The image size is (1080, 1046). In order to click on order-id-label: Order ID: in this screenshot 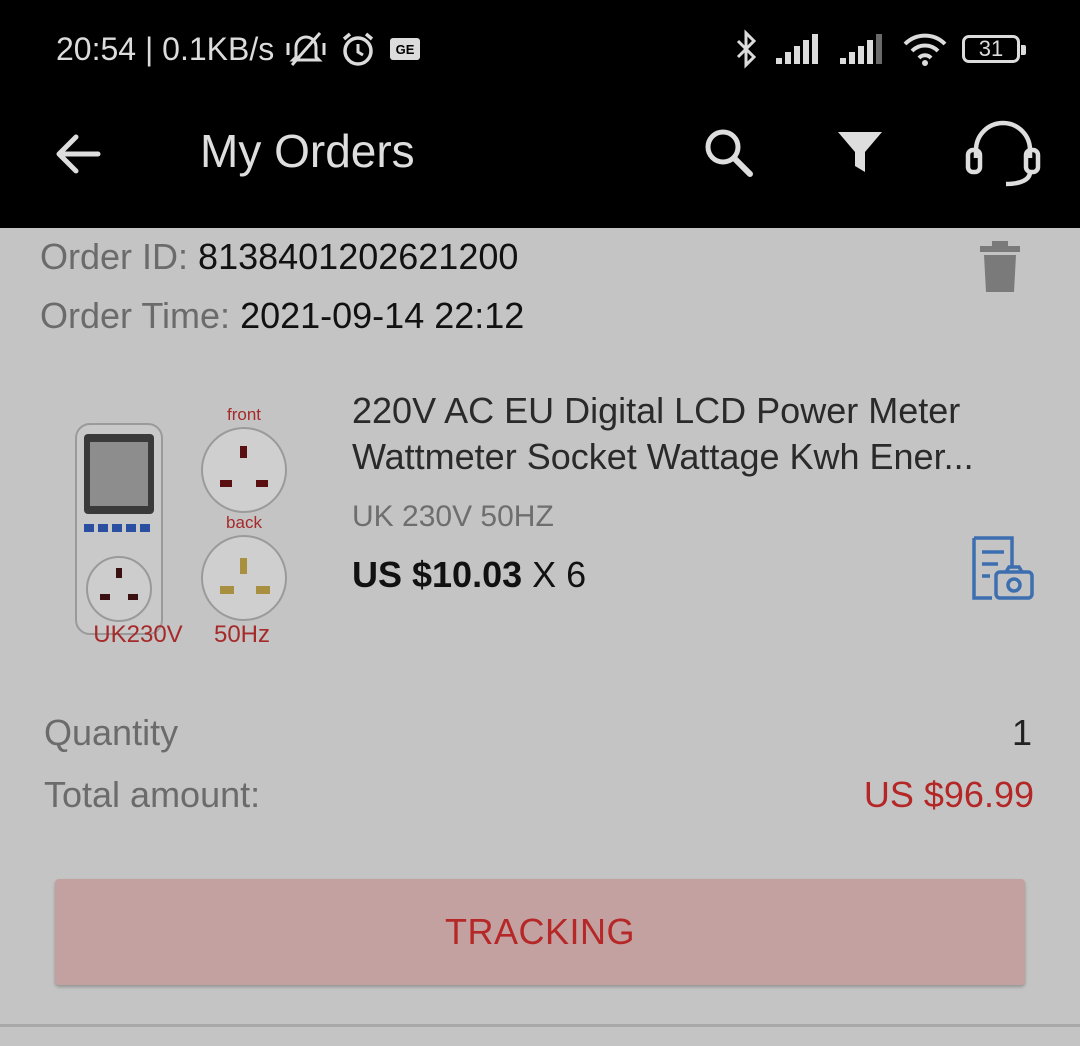, I will do `click(114, 256)`.